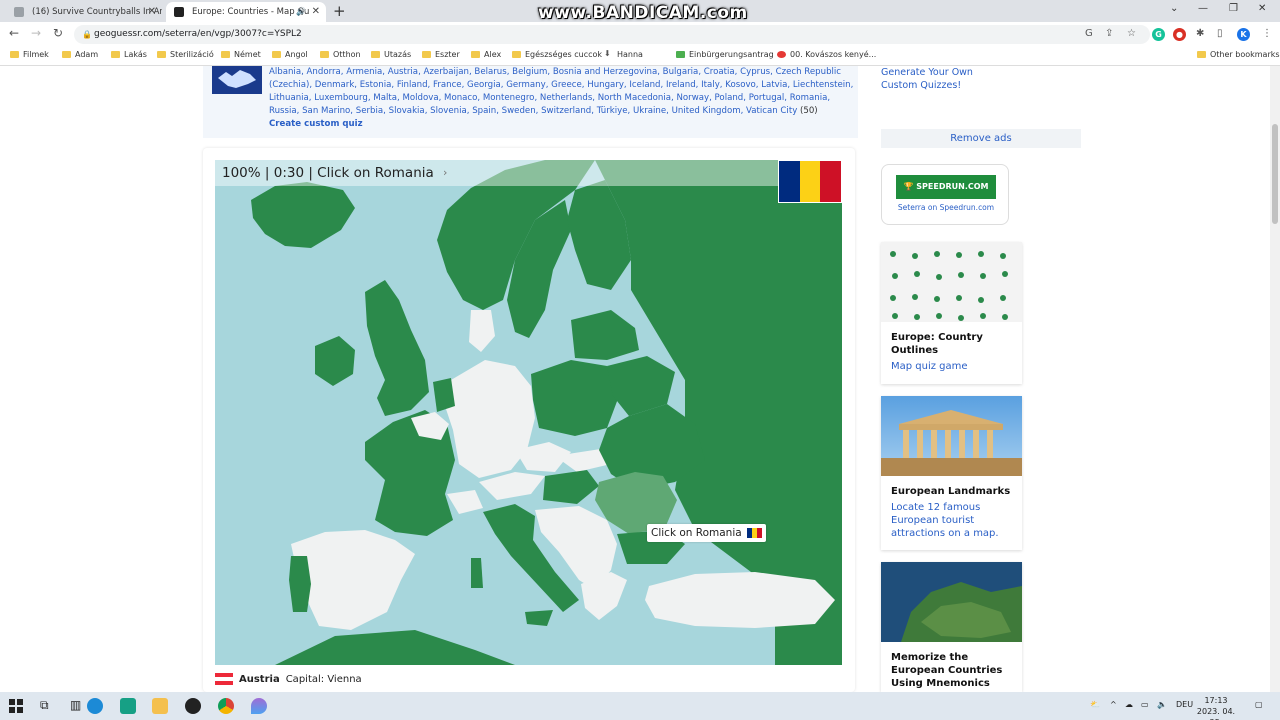  I want to click on task-view-icon: ⧉, so click(48, 706).